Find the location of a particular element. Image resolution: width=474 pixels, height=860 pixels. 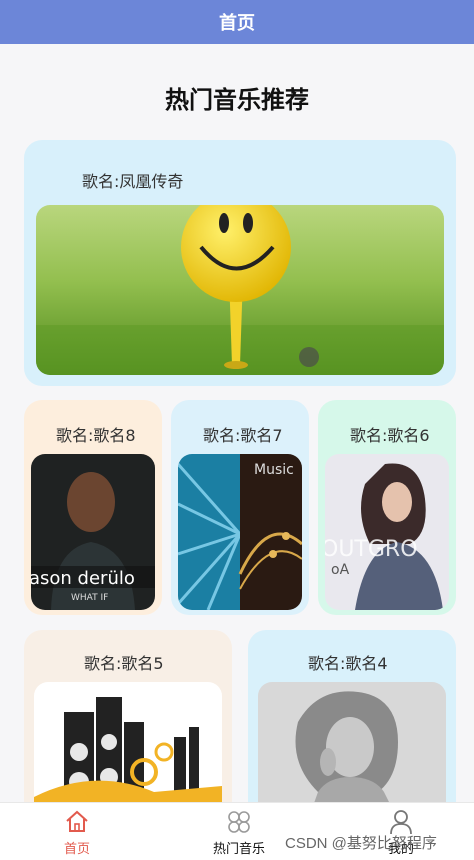

song-name: 歌名:歌名7 is located at coordinates (243, 435).